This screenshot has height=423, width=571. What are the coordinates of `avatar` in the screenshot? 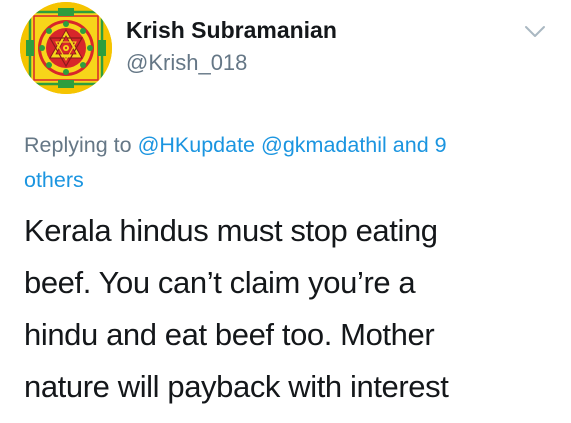 It's located at (66, 48).